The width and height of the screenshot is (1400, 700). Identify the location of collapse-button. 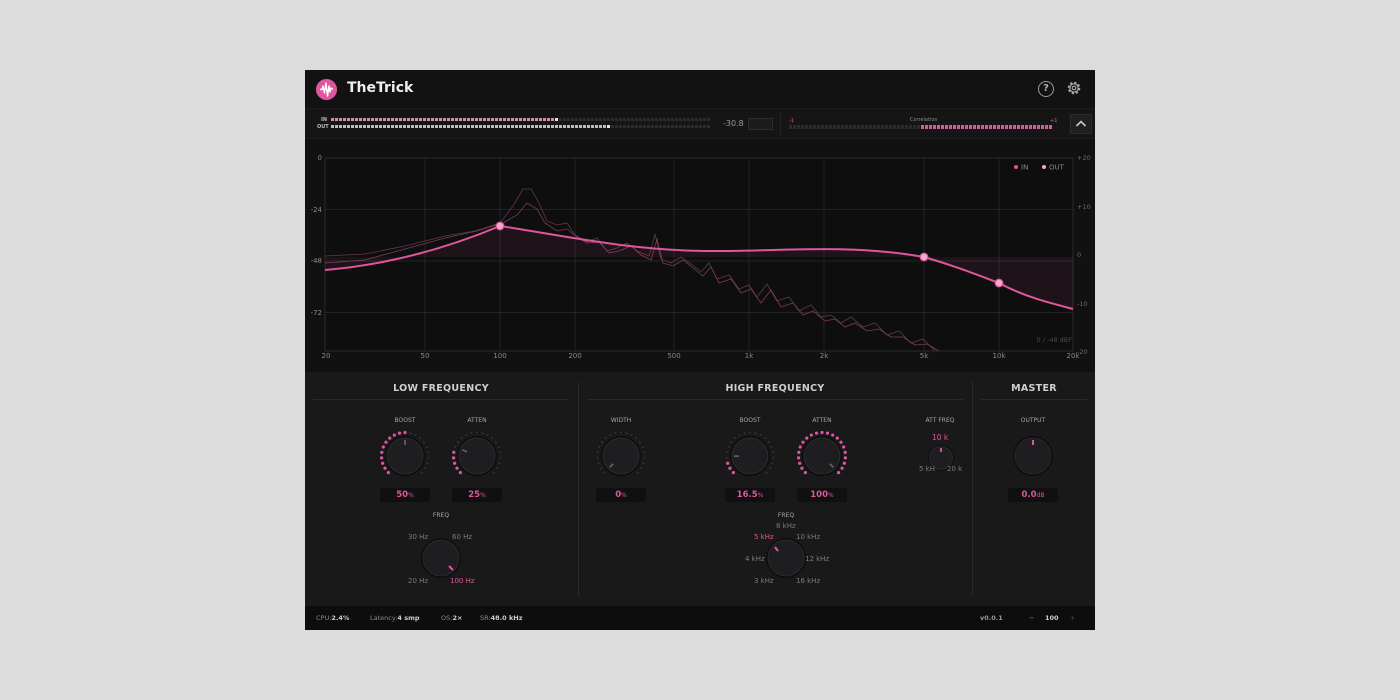
(1081, 124).